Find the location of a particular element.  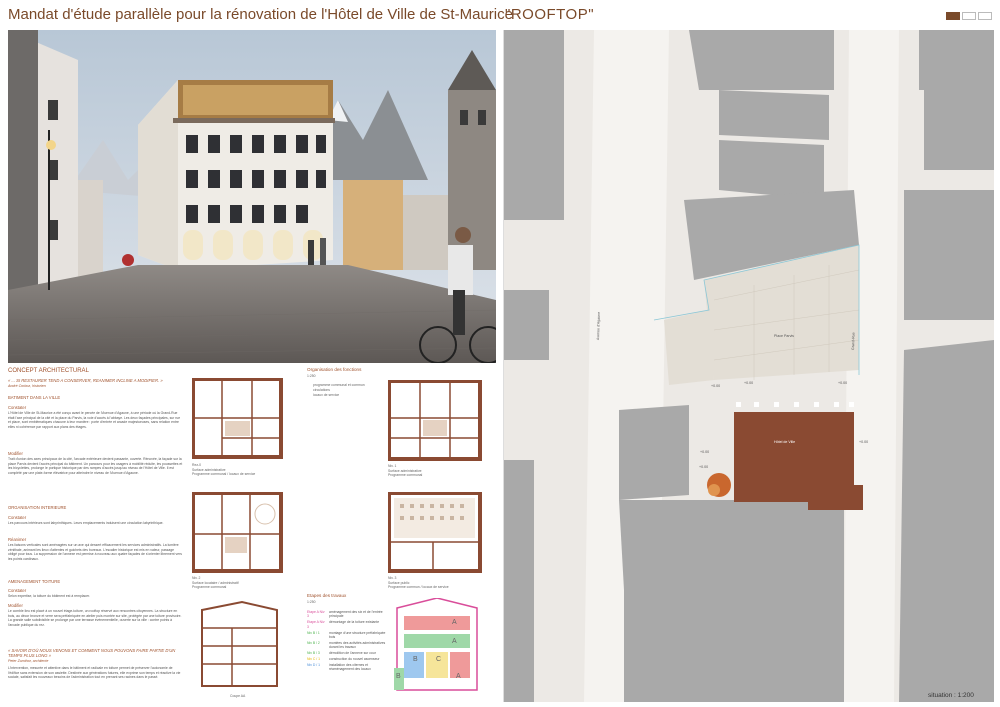

plan-niv2-label: Niv. 2 is located at coordinates (196, 578).